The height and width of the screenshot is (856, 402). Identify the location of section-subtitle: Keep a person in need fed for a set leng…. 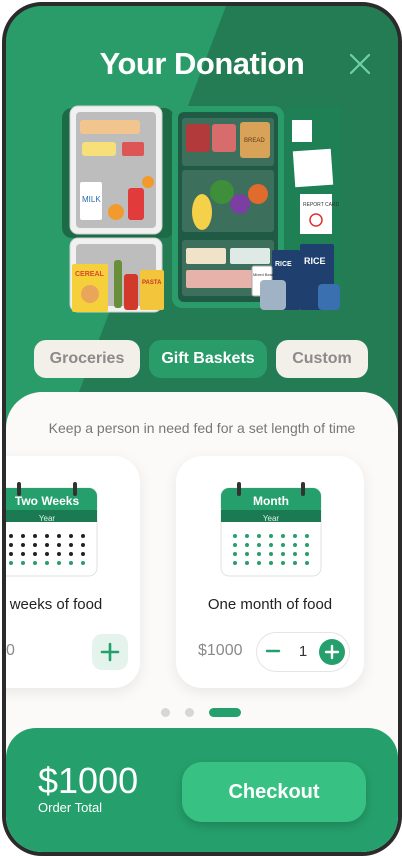
(202, 428).